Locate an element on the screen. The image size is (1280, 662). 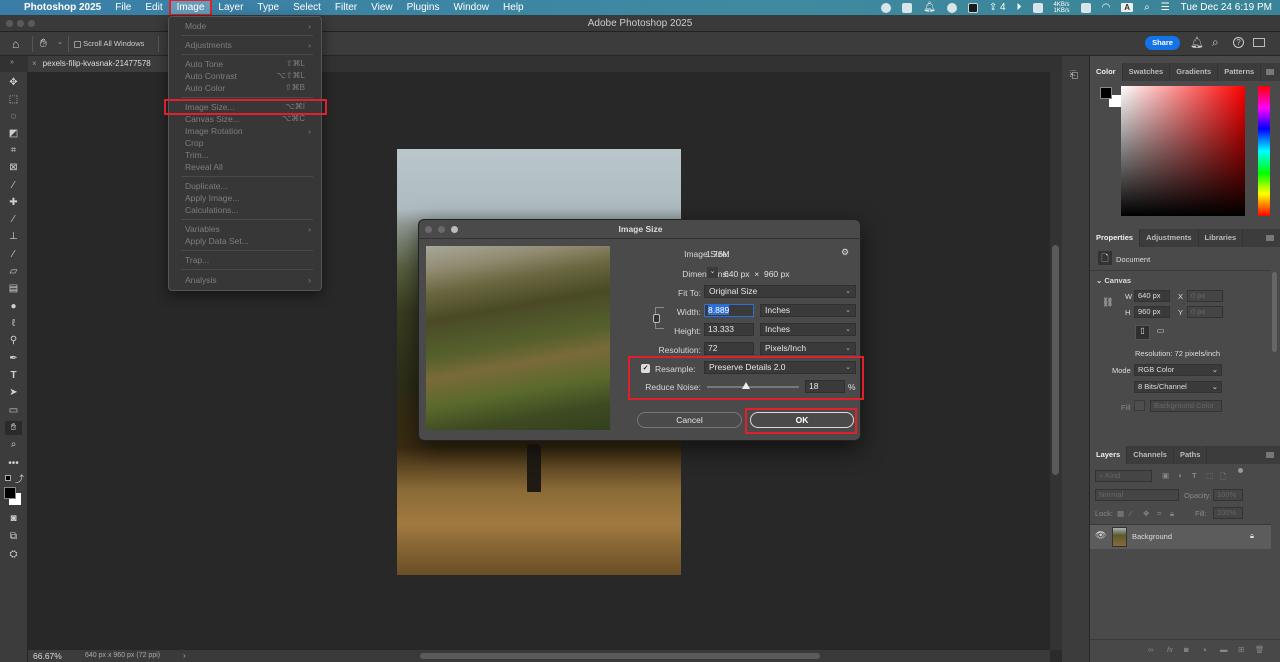
filter-toggle is located at coordinates (1240, 470).